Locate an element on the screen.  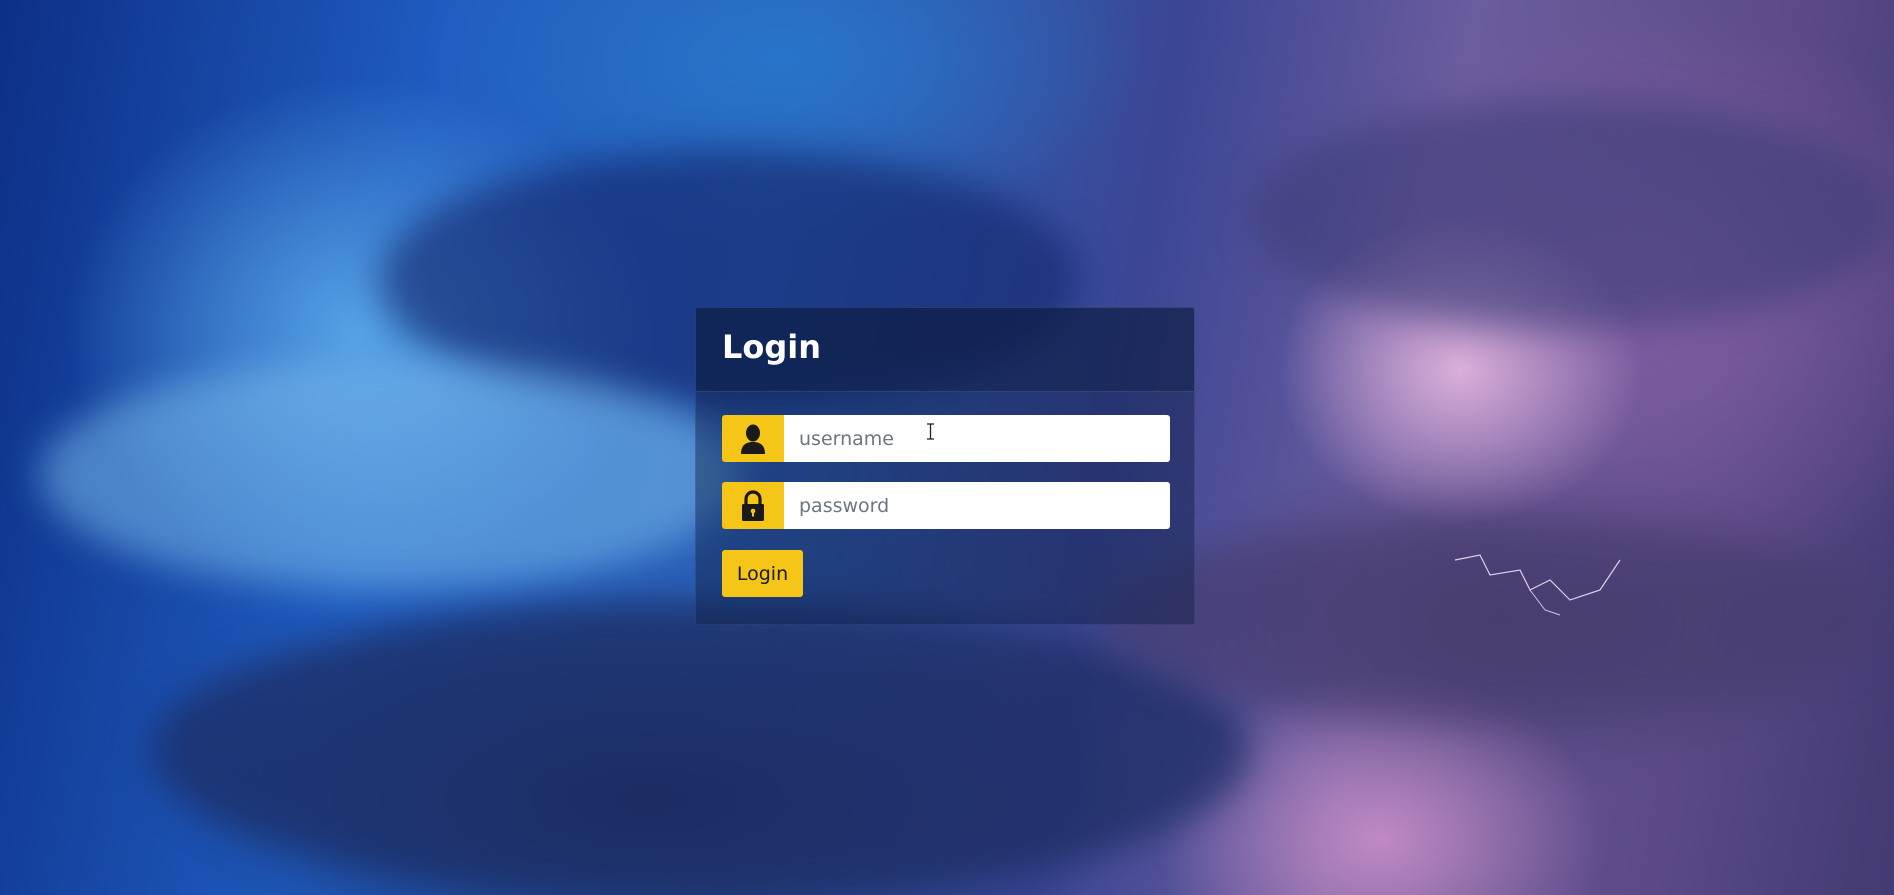
user-icon is located at coordinates (753, 438).